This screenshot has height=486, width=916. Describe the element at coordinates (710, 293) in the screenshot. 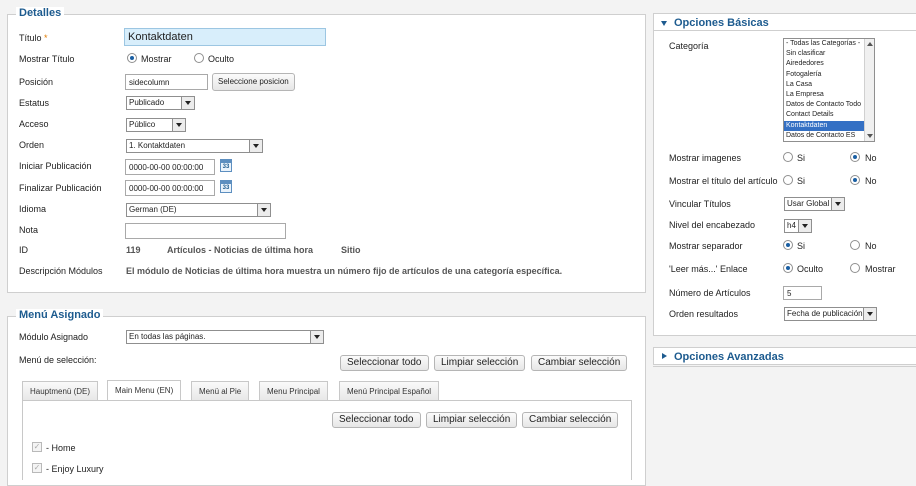

I see `article-count-label: Número de Artículos` at that location.